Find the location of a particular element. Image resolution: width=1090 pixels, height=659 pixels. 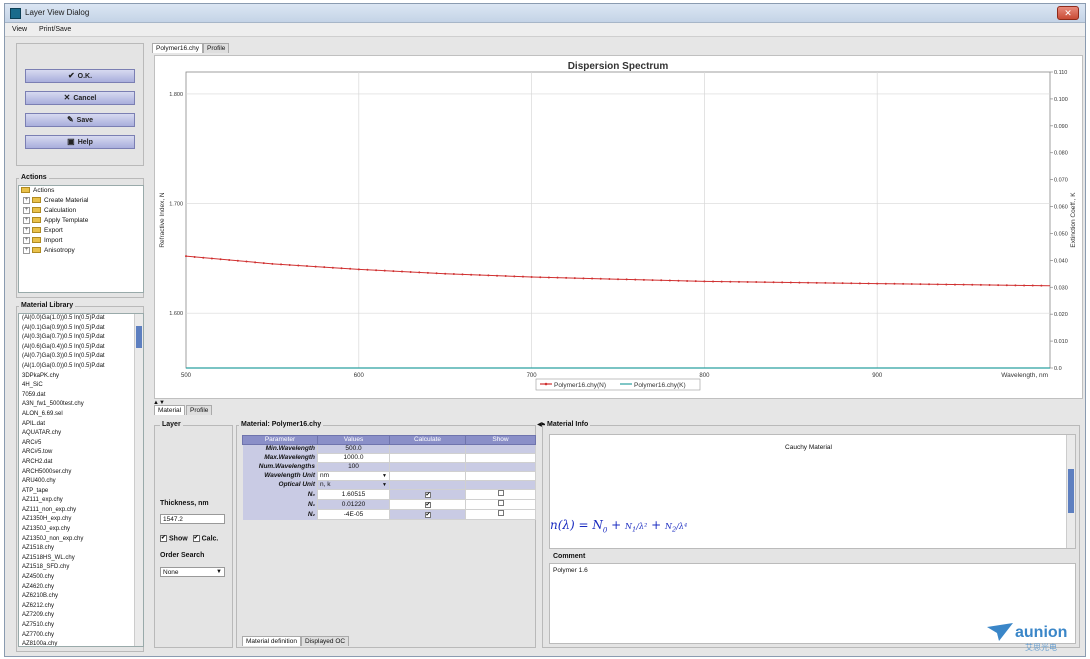

tree-item-label: Apply Template is located at coordinates (66, 220).